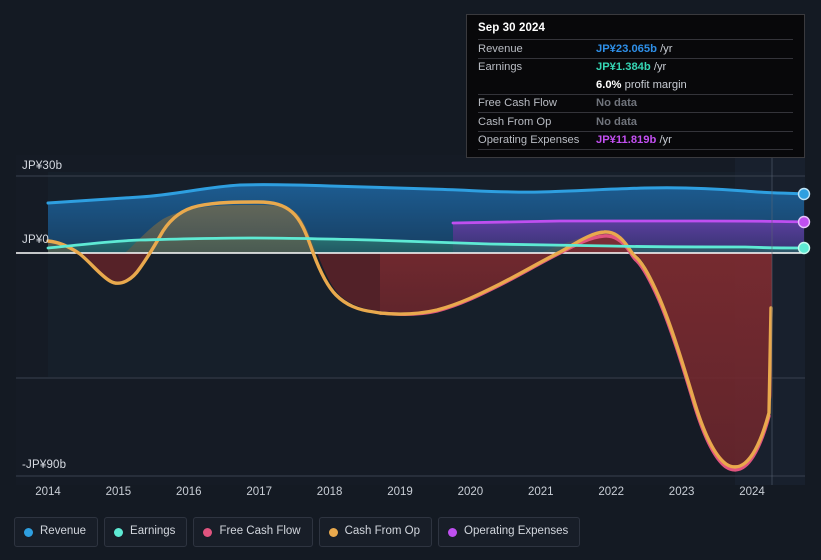 Image resolution: width=821 pixels, height=560 pixels. I want to click on tooltip-row-amount: 6.0%, so click(609, 84).